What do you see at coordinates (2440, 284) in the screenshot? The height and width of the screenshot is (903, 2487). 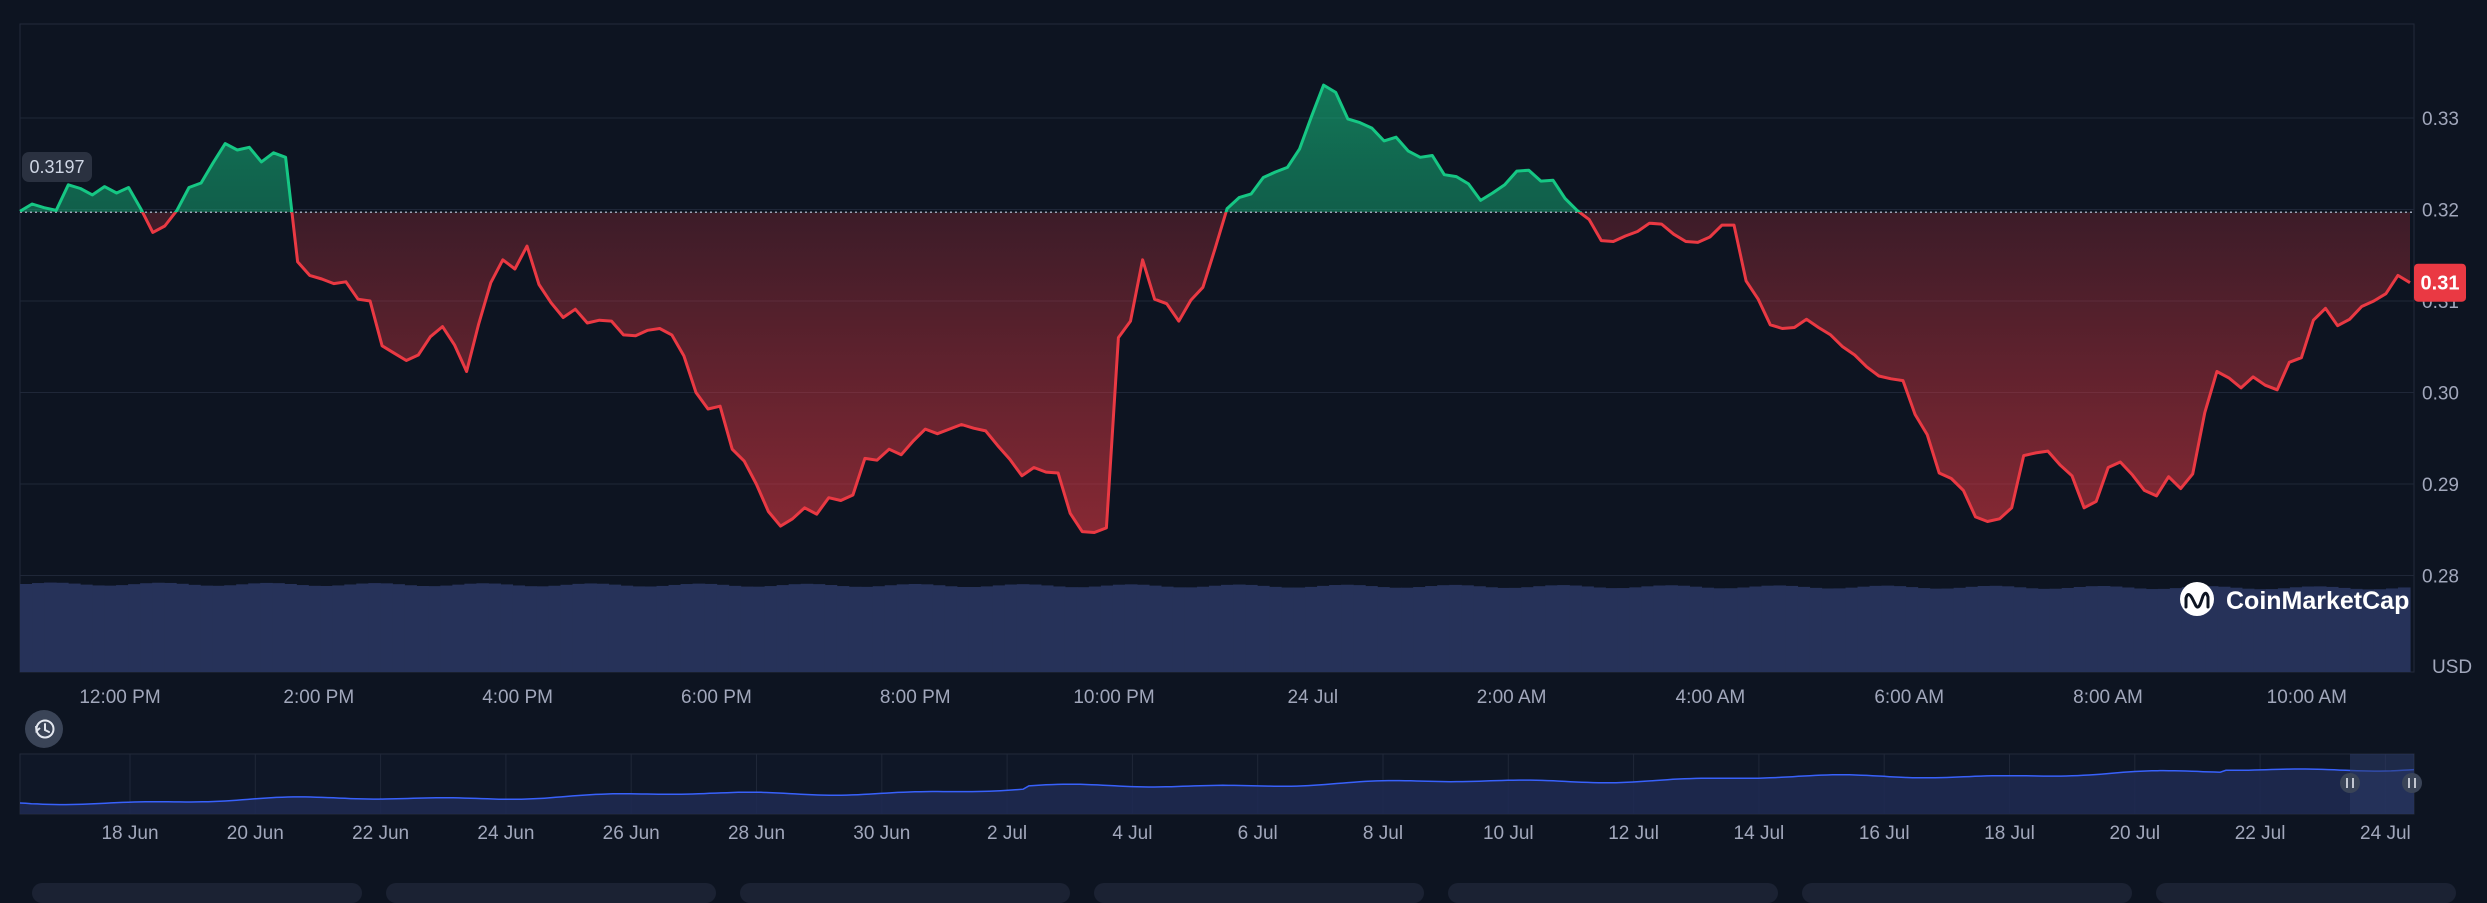 I see `svg-text: 0.31` at bounding box center [2440, 284].